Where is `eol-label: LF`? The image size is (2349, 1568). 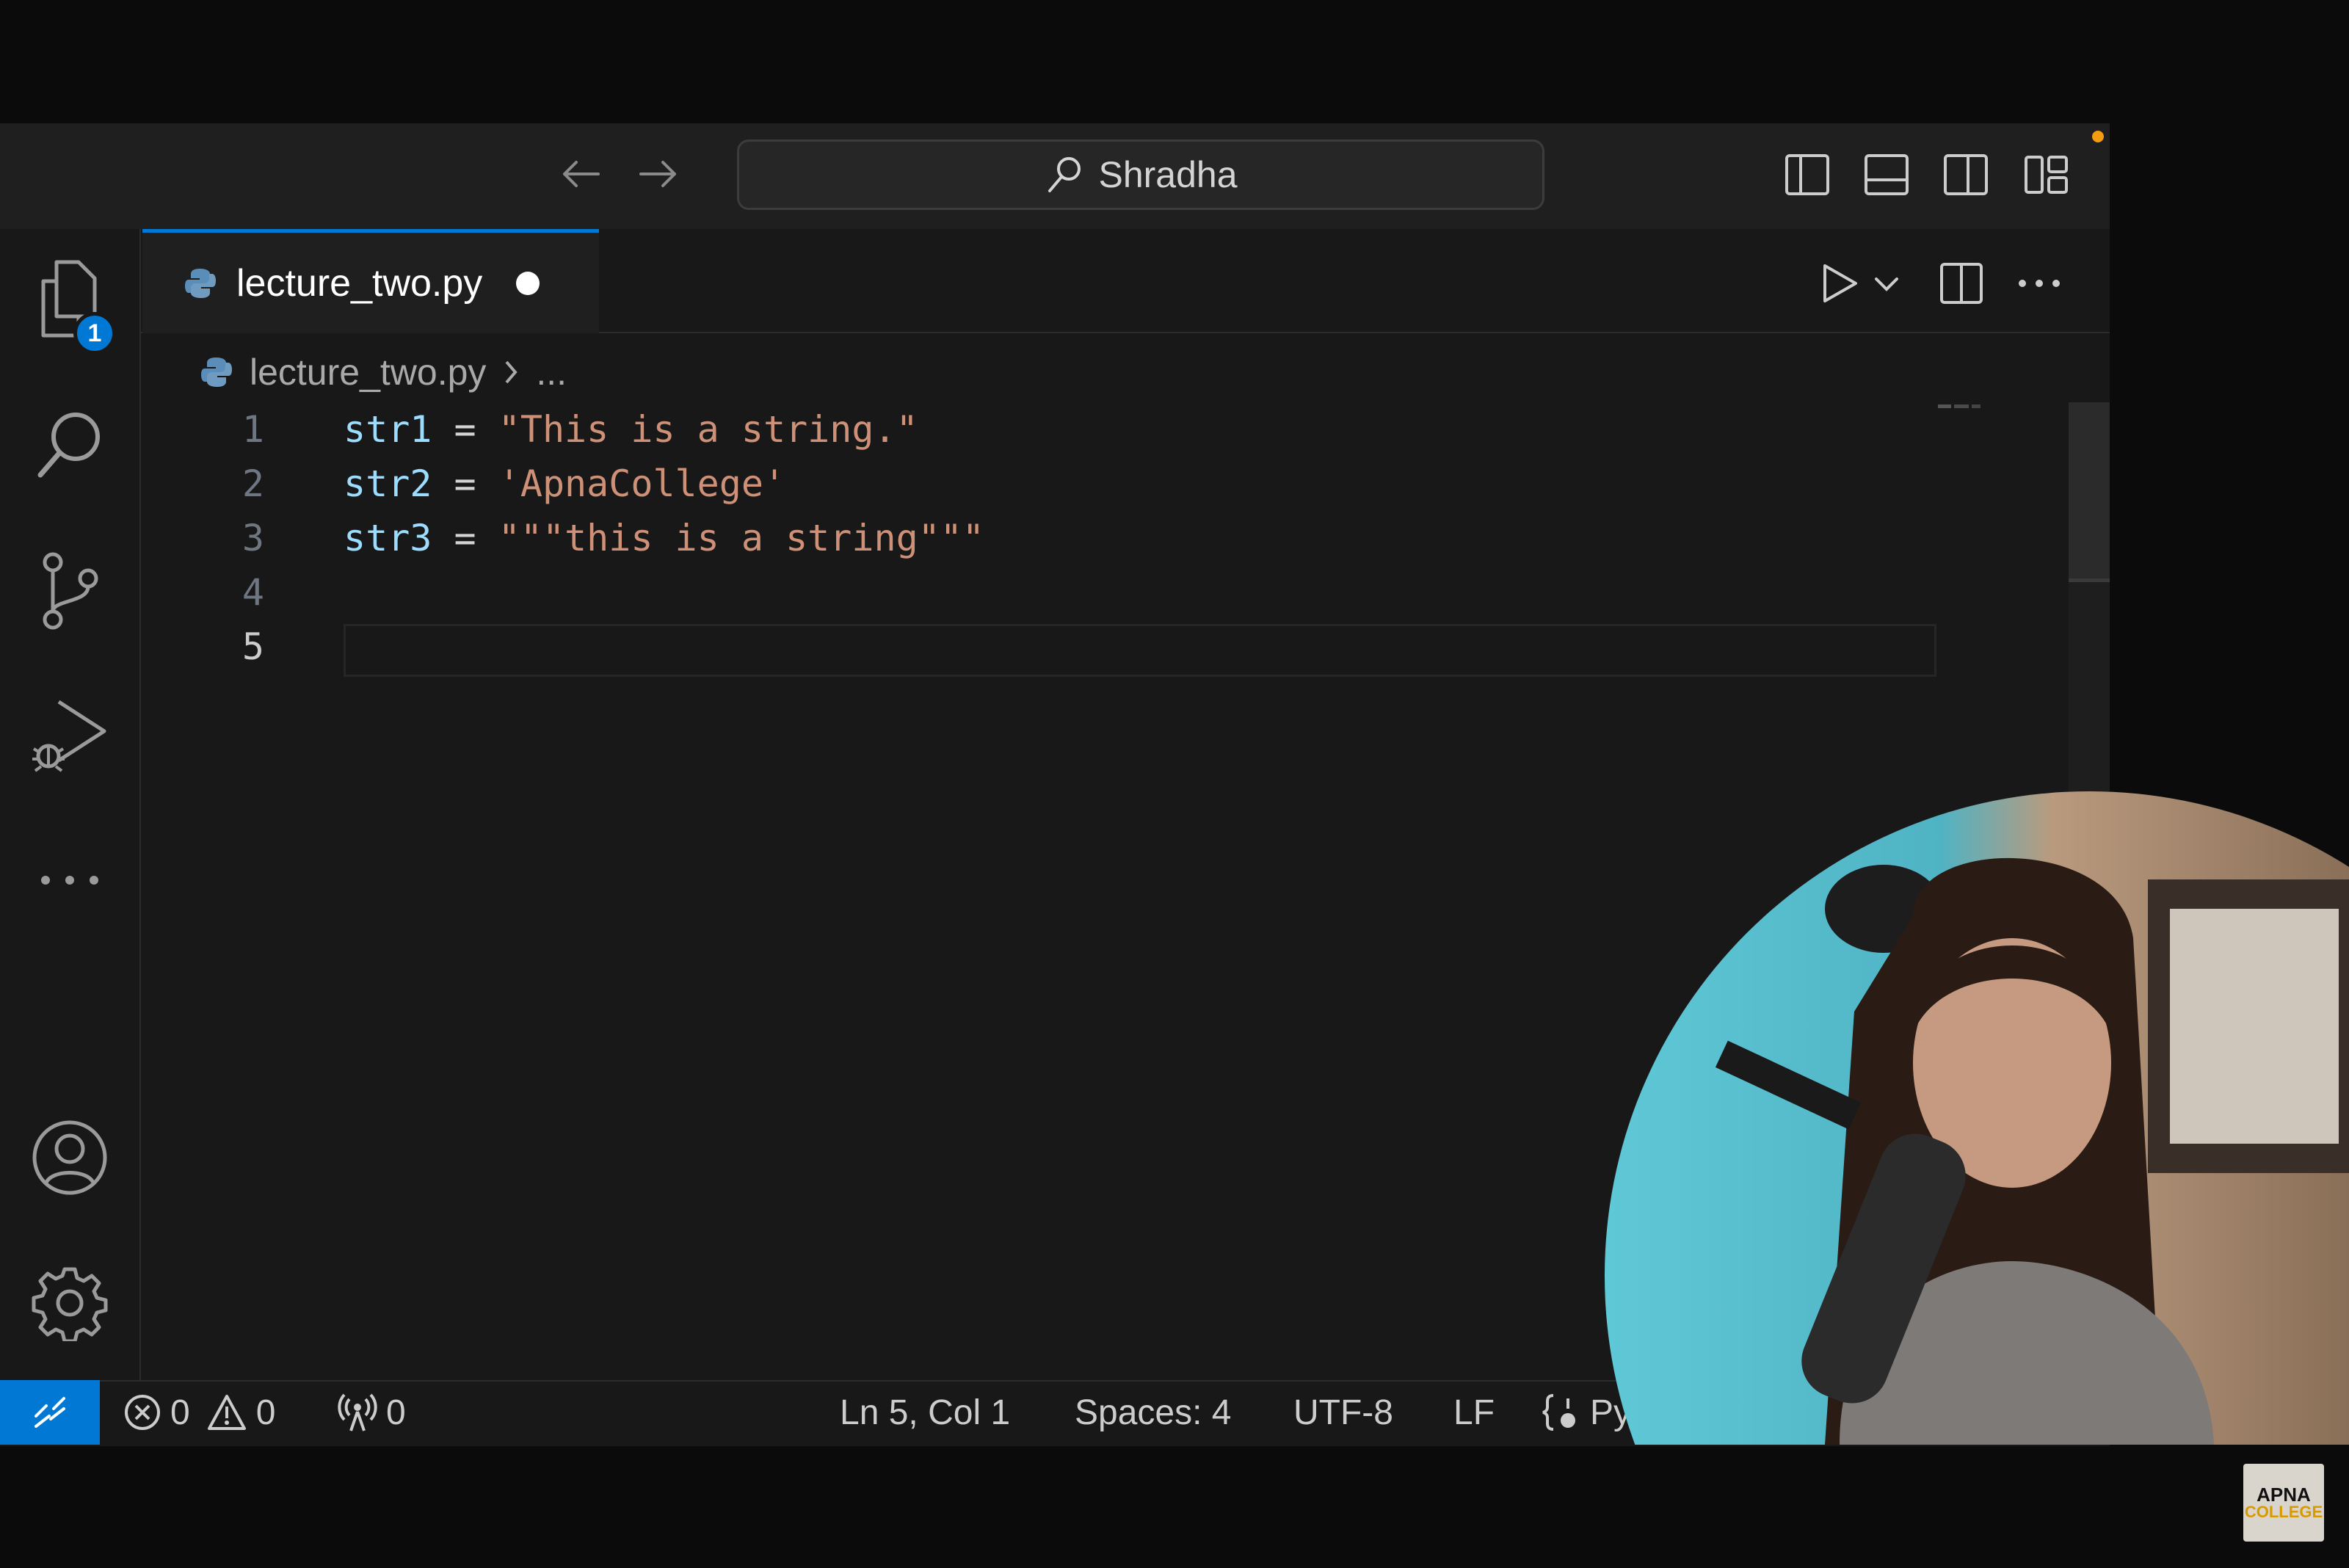 eol-label: LF is located at coordinates (1474, 1412).